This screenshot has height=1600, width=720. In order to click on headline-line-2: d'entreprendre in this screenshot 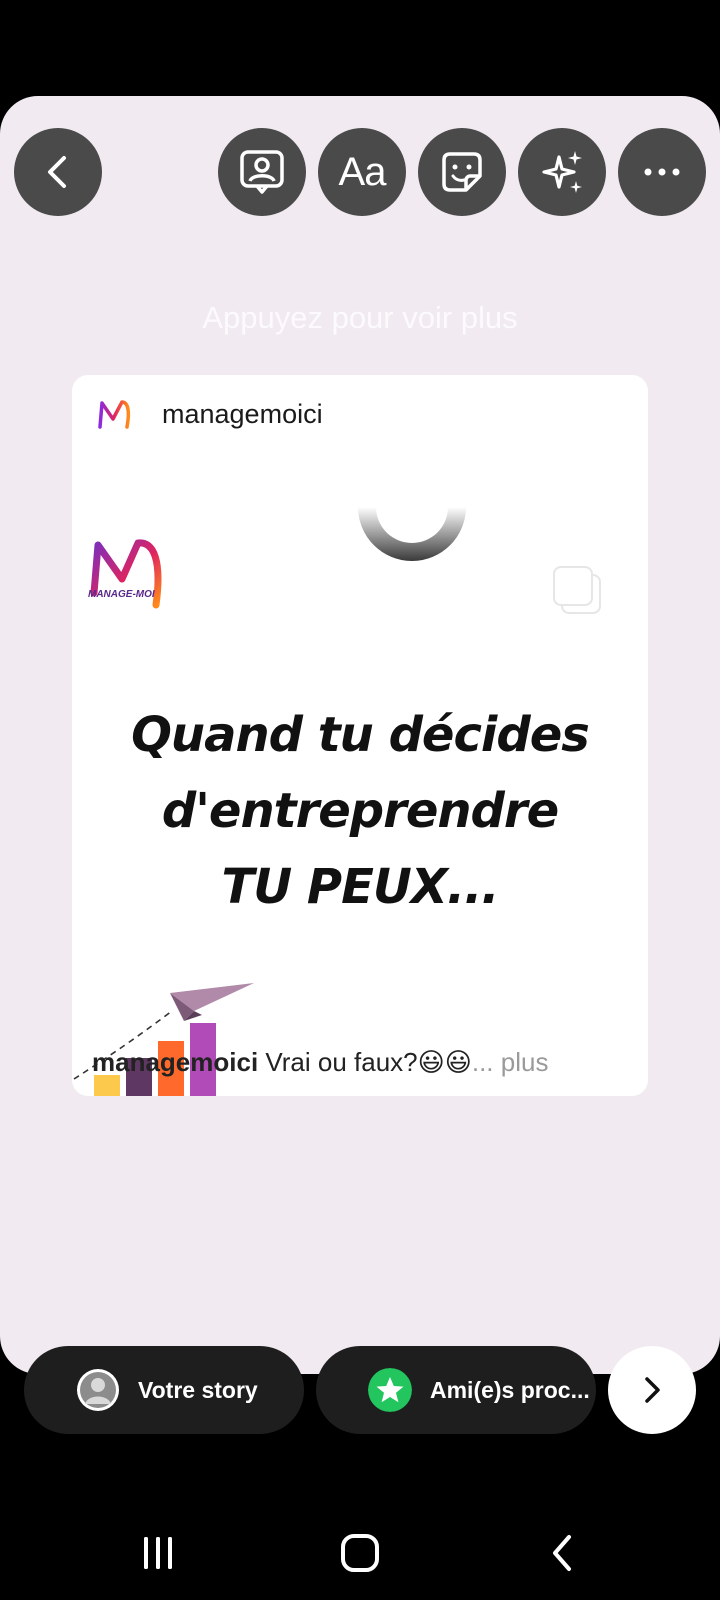, I will do `click(360, 811)`.